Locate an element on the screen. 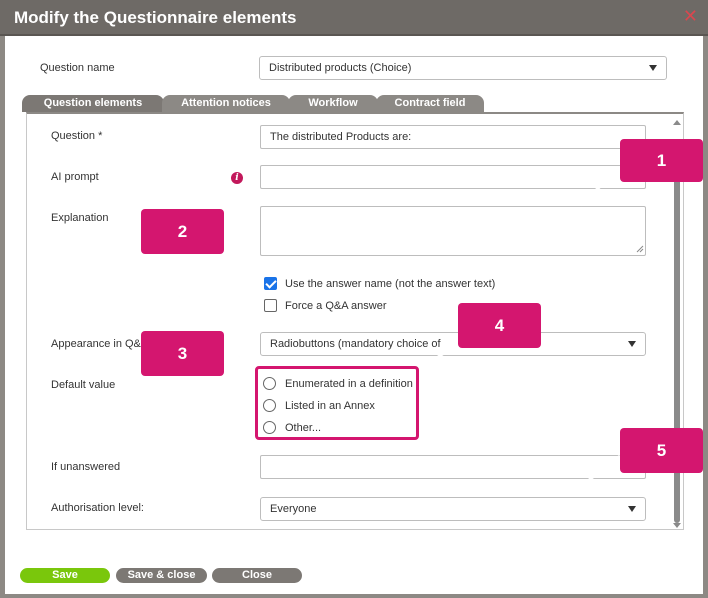 This screenshot has height=598, width=708. close-button: Close is located at coordinates (257, 575).